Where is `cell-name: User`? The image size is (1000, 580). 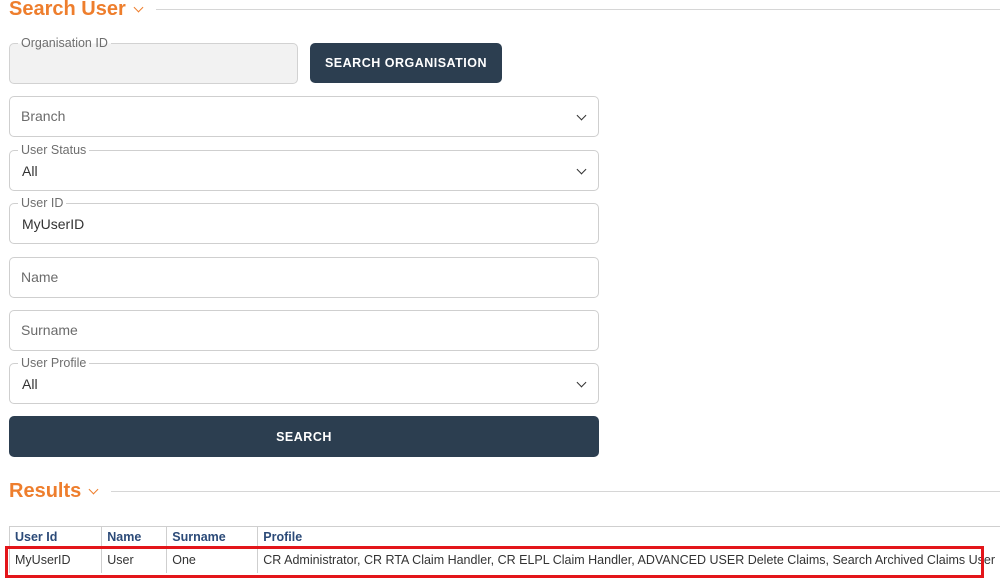
cell-name: User is located at coordinates (134, 559).